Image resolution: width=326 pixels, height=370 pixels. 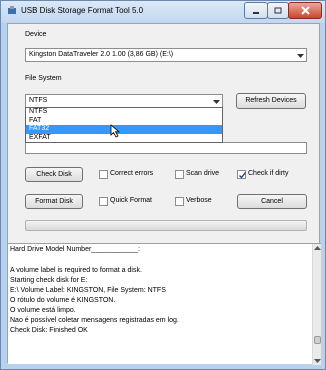 I want to click on log-line: Hard Drive Model Number____________:, so click(x=75, y=249).